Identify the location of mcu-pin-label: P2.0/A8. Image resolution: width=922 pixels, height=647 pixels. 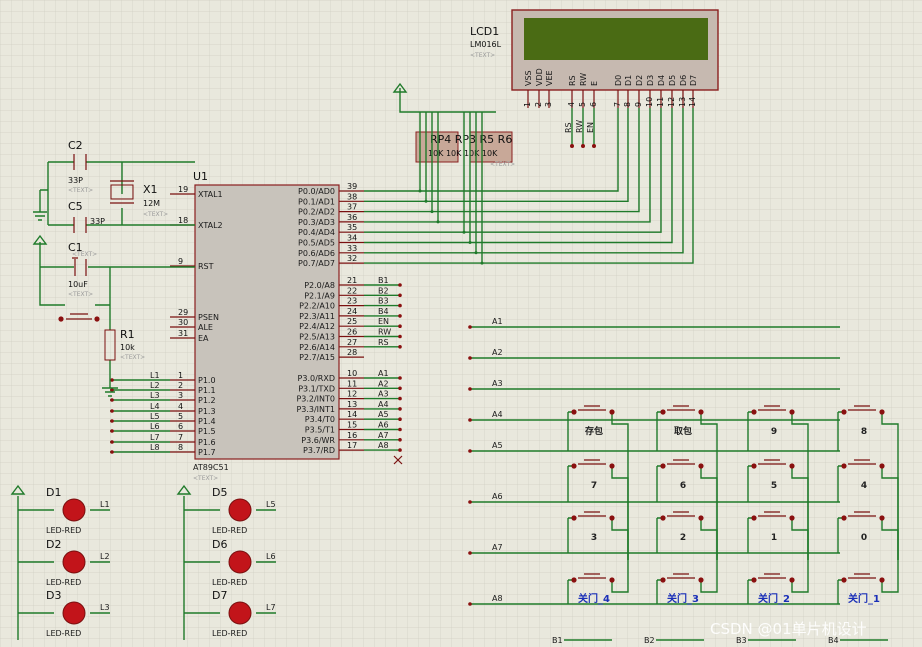
(319, 285).